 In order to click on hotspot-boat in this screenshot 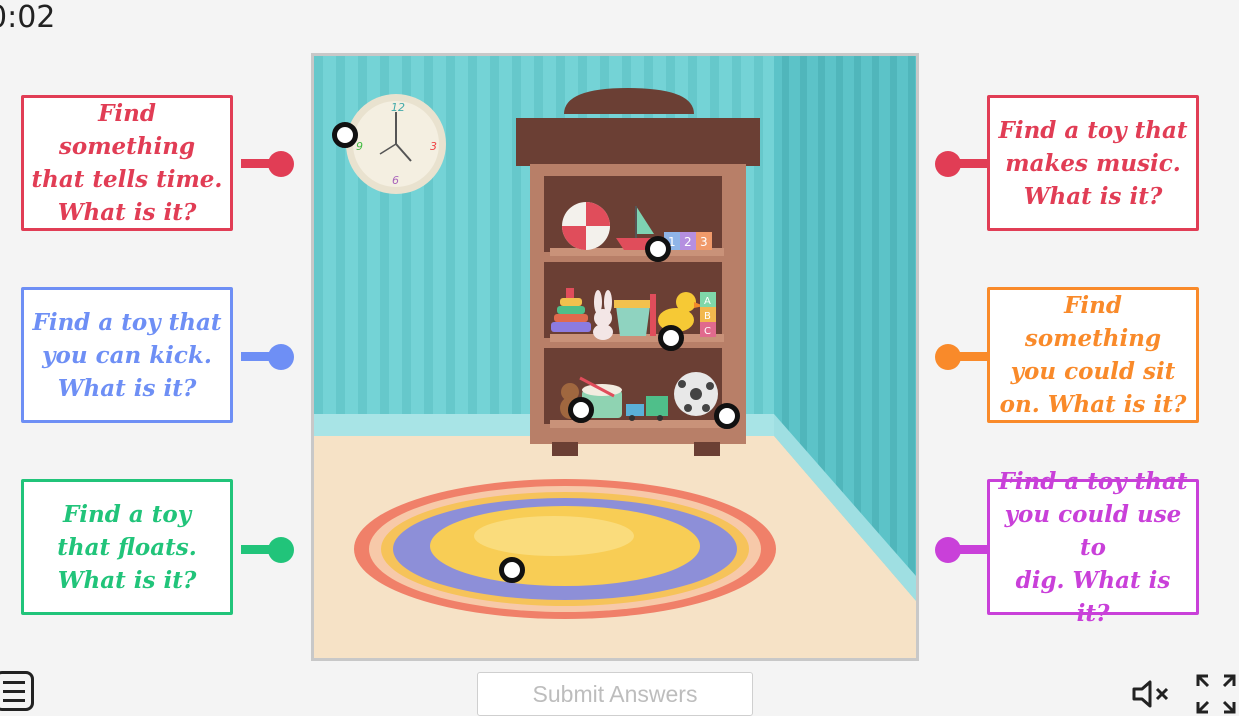, I will do `click(658, 249)`.